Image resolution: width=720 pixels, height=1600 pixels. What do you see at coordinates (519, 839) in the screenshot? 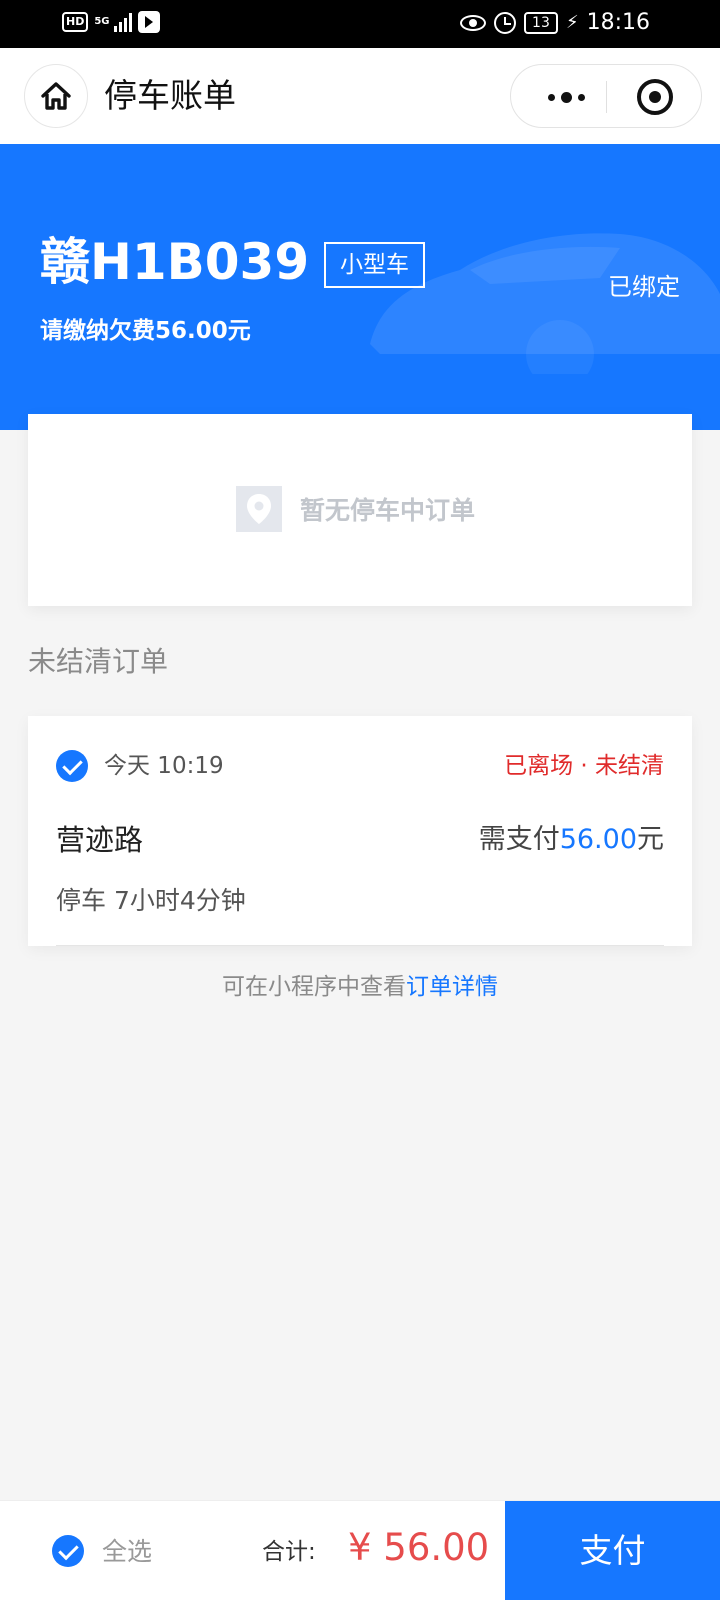
I see `pay-prefix: 需支付` at bounding box center [519, 839].